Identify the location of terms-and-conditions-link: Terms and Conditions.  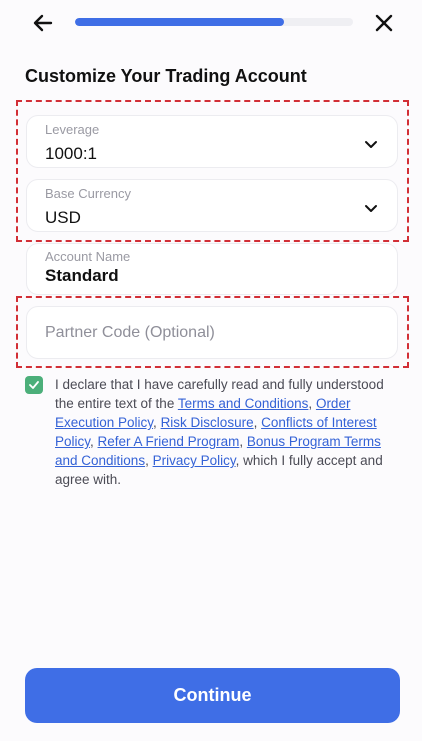
(243, 403).